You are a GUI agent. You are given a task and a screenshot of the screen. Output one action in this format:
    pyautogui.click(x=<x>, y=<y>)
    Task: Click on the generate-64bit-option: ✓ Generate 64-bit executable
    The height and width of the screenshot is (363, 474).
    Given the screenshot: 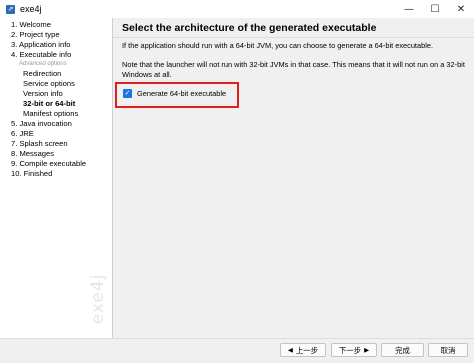 What is the action you would take?
    pyautogui.click(x=174, y=93)
    